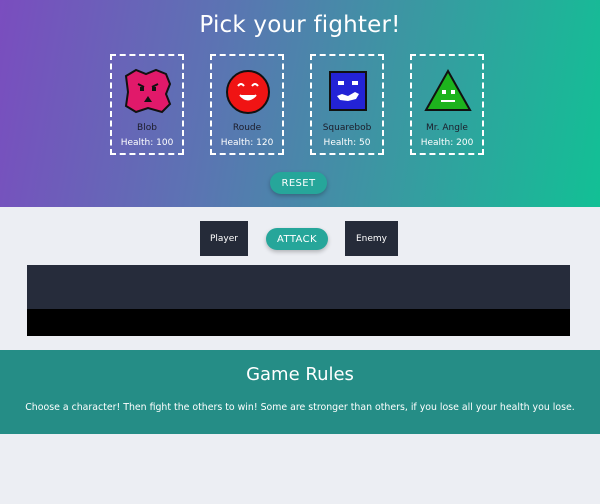  What do you see at coordinates (297, 239) in the screenshot?
I see `attack-button: ATTACK` at bounding box center [297, 239].